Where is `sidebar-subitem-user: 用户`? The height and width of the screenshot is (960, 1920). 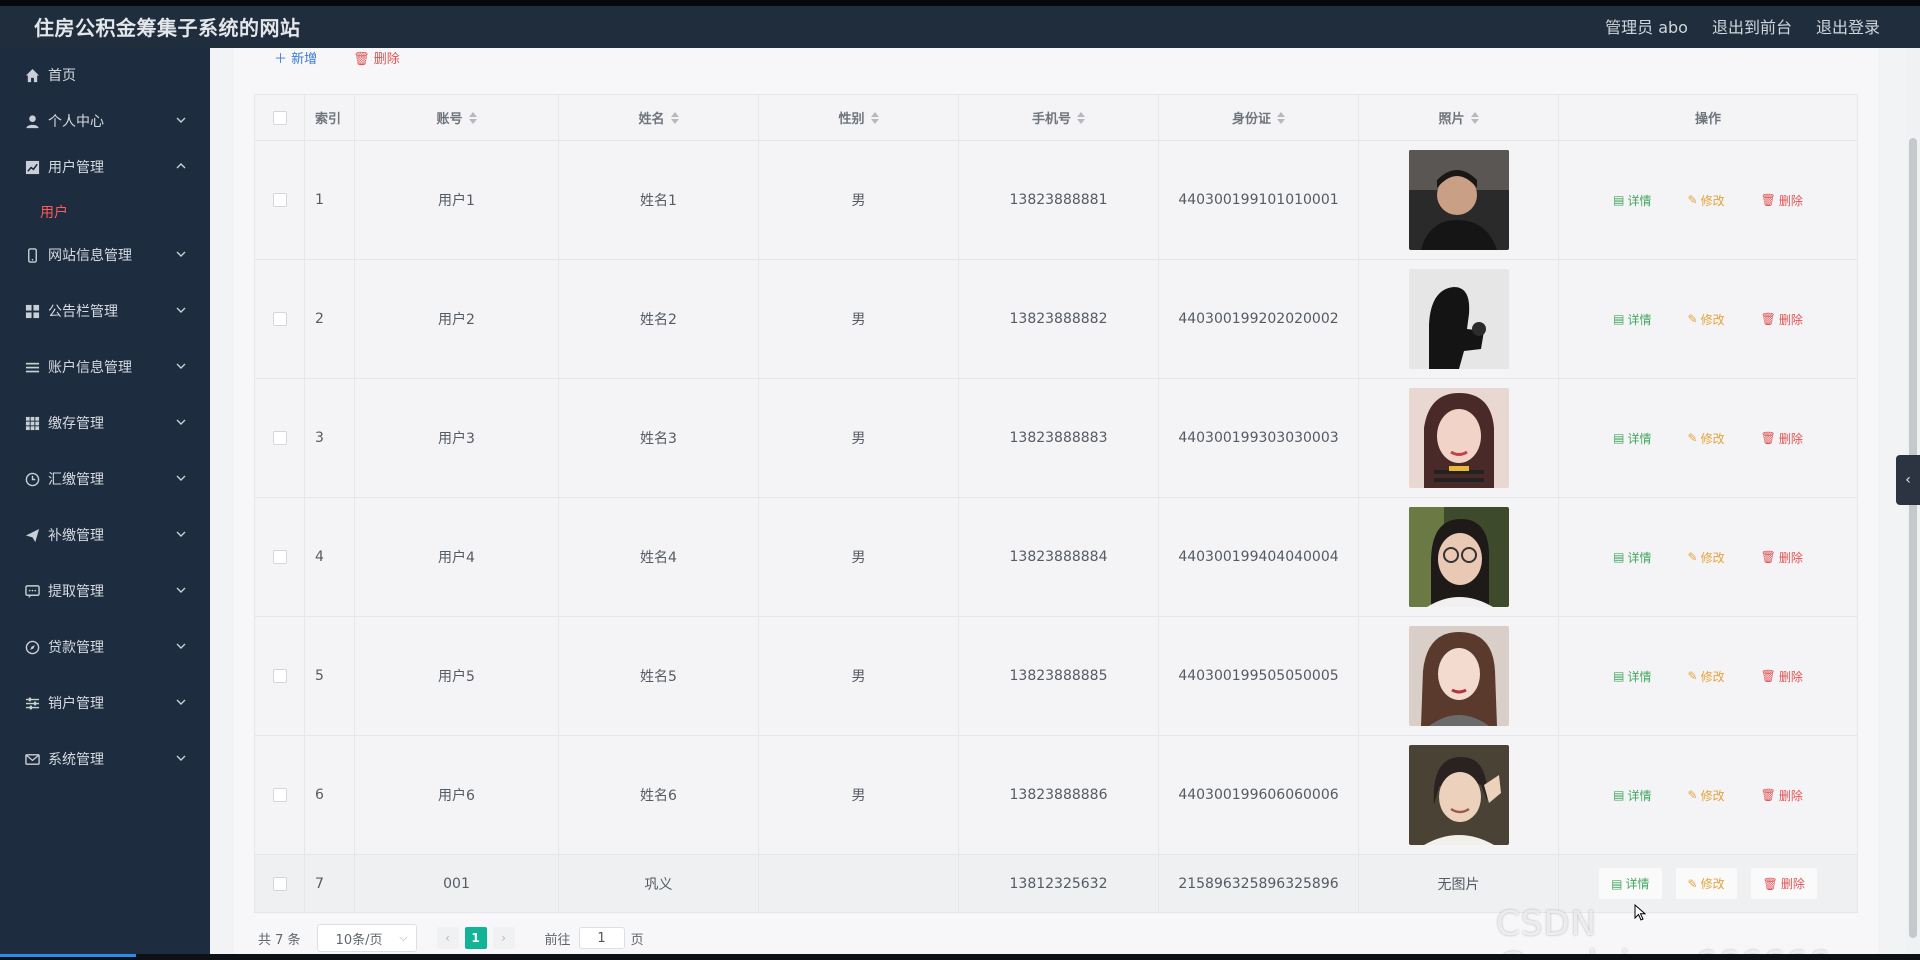
sidebar-subitem-user: 用户 is located at coordinates (105, 212).